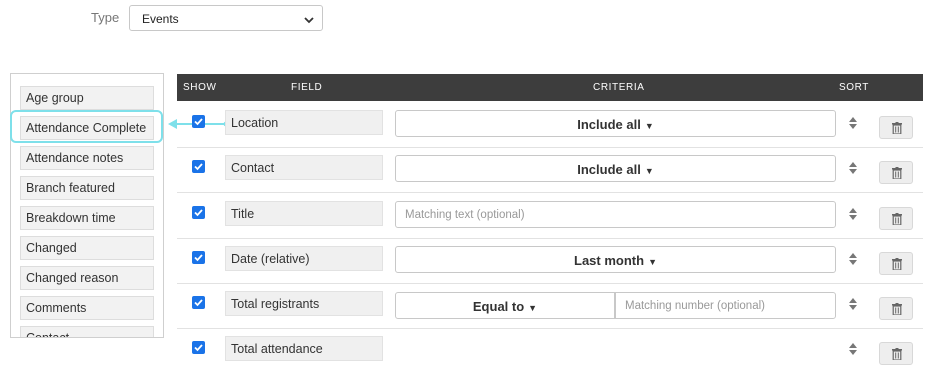 The width and height of the screenshot is (936, 374). Describe the element at coordinates (619, 87) in the screenshot. I see `header-criteria: CRITERIA` at that location.